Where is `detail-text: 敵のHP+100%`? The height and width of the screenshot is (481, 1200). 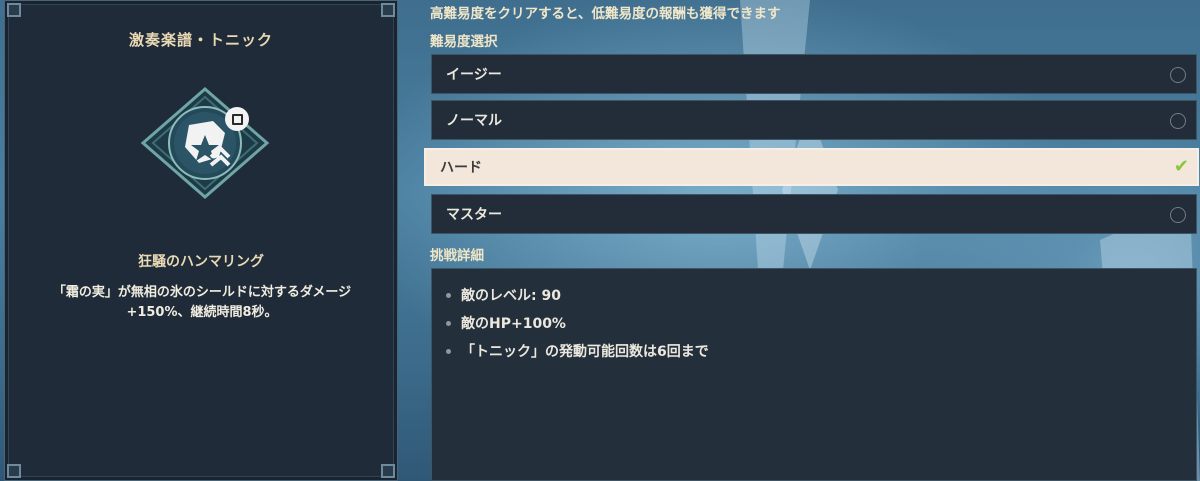
detail-text: 敵のHP+100% is located at coordinates (513, 324).